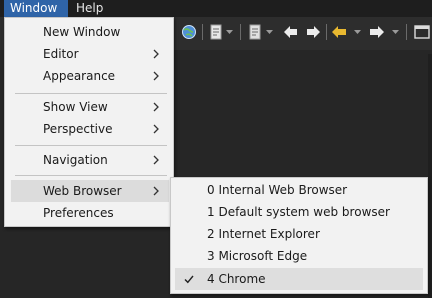 The width and height of the screenshot is (432, 298). I want to click on menu-item-preferences: Preferences, so click(90, 213).